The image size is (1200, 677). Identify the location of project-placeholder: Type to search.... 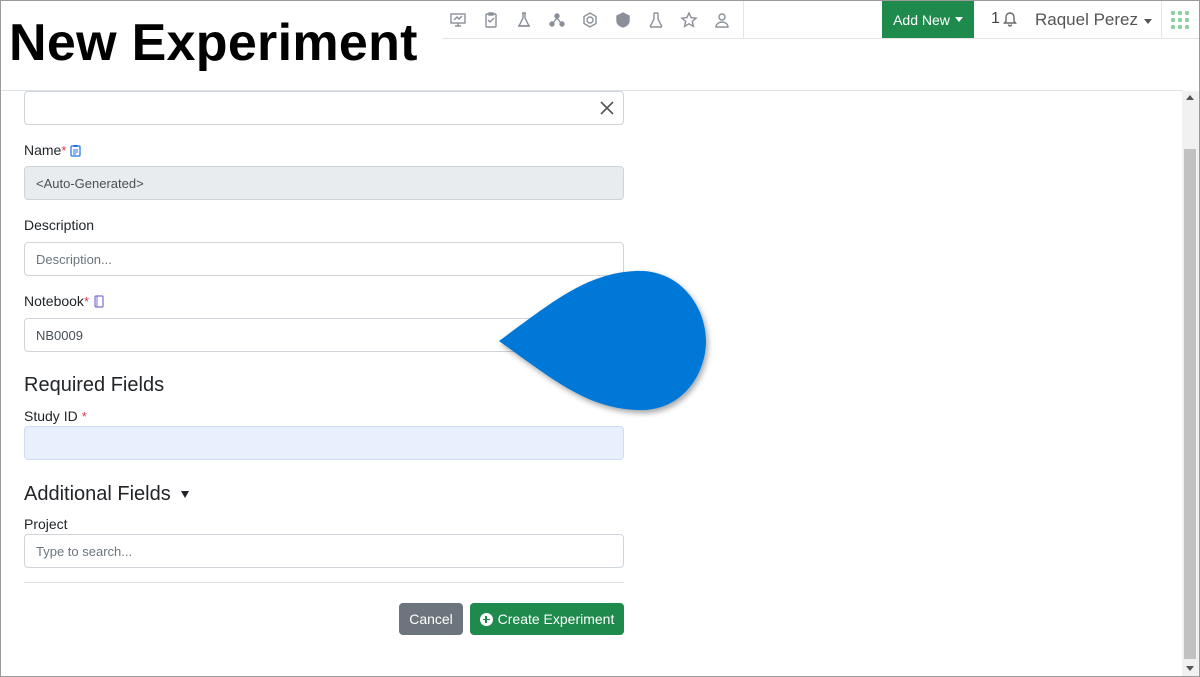
(84, 551).